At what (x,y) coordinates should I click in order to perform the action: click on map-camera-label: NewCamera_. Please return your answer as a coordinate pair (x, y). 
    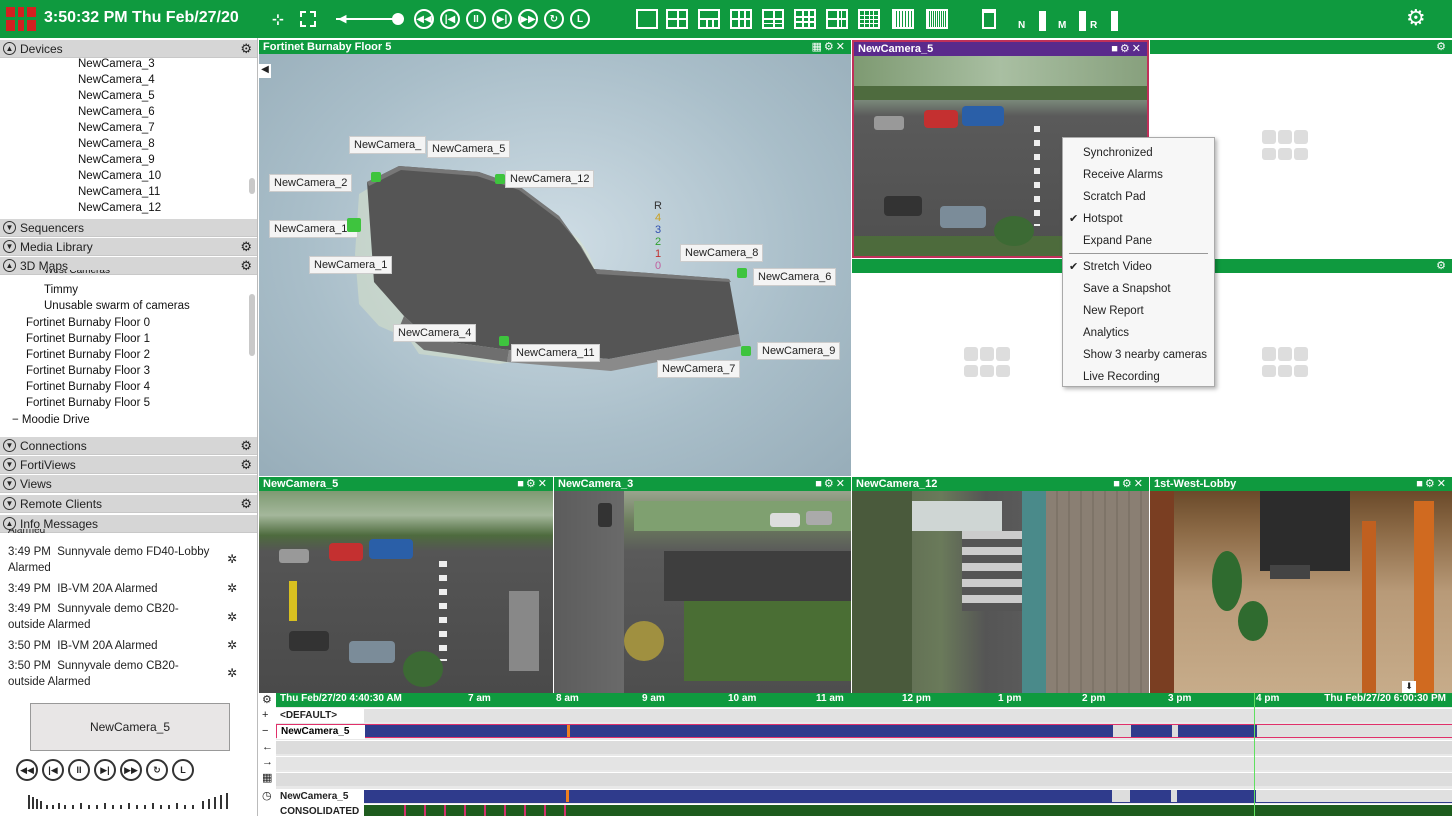
    Looking at the image, I should click on (388, 145).